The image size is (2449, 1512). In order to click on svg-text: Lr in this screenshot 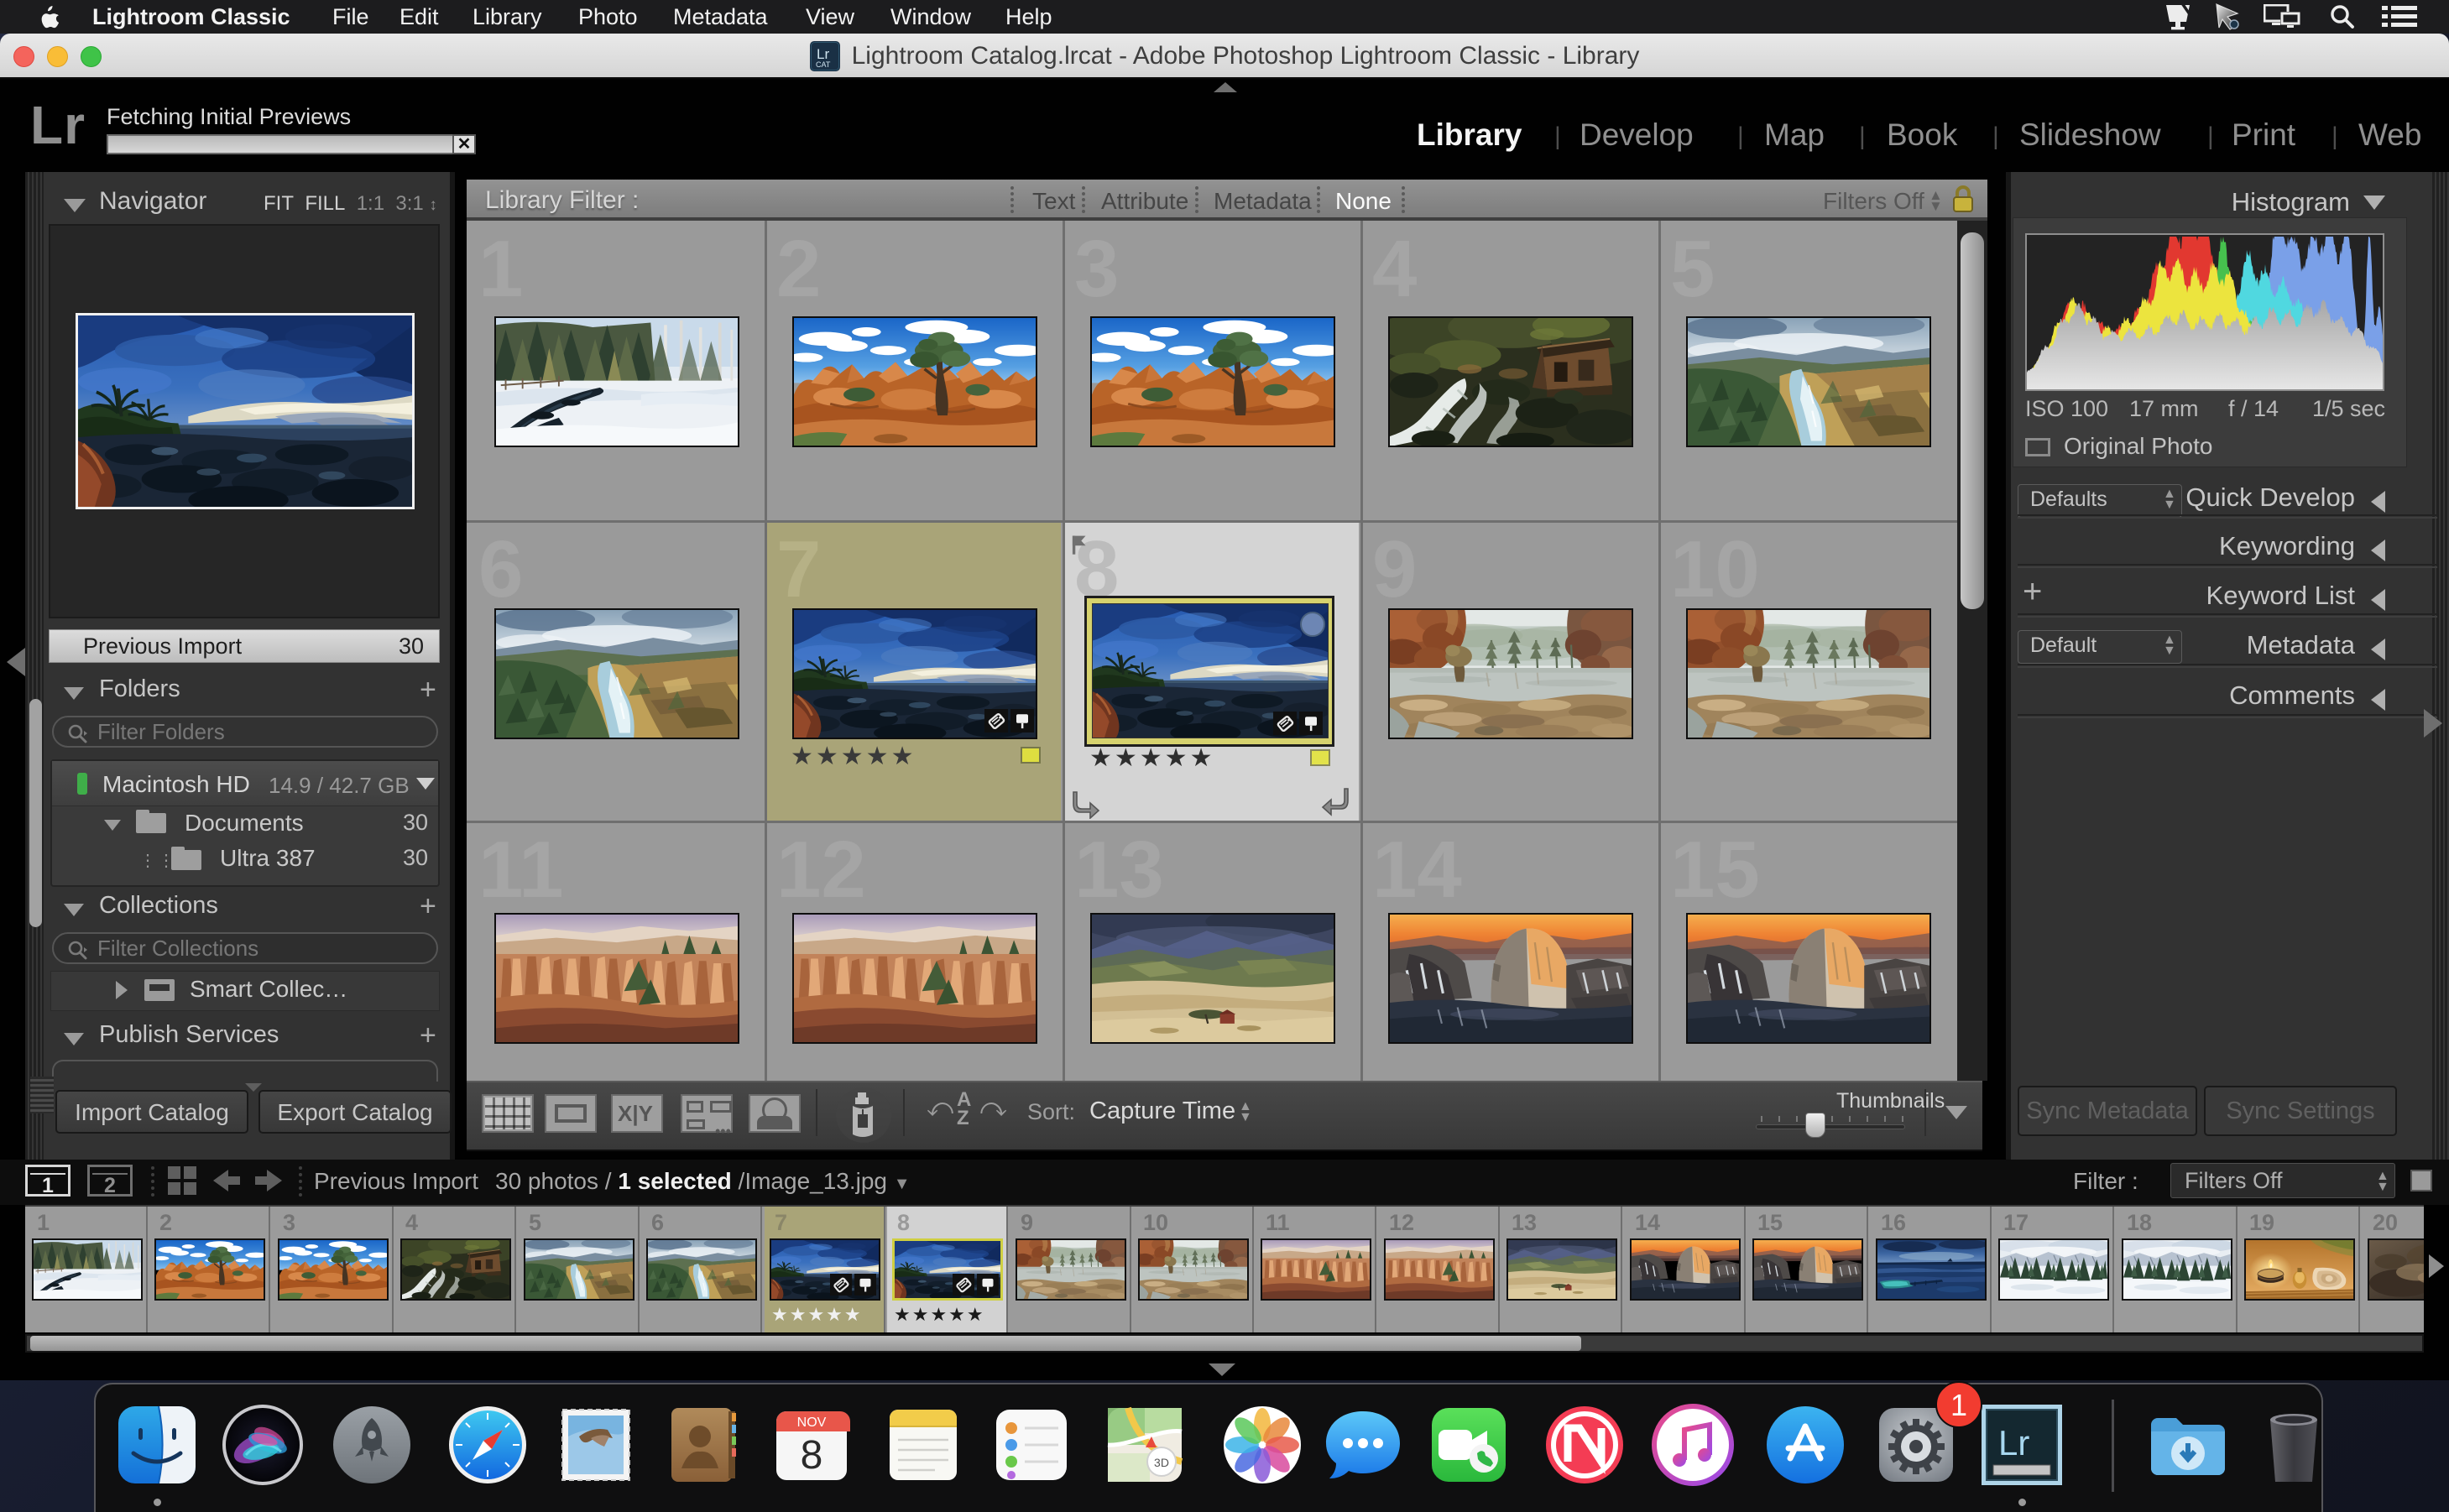, I will do `click(2014, 1442)`.